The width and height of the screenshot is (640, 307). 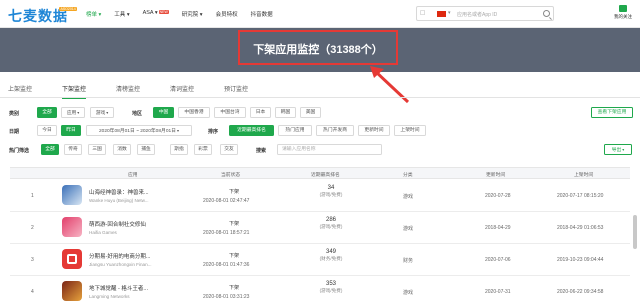 What do you see at coordinates (146, 149) in the screenshot?
I see `hot-fishing-chip: 捕鱼` at bounding box center [146, 149].